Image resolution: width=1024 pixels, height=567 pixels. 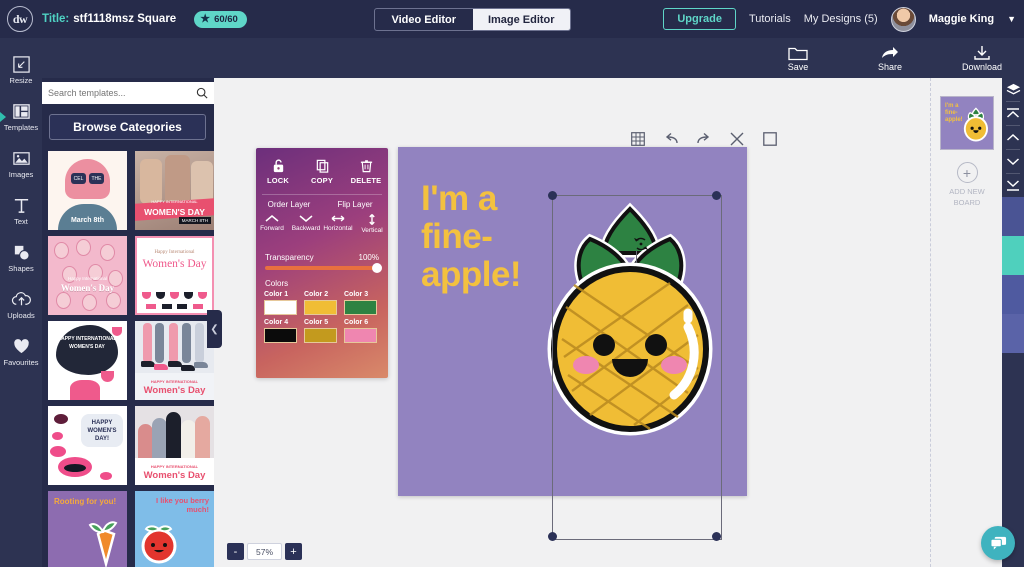 I want to click on sidebar-item-resize: Resize, so click(x=21, y=69).